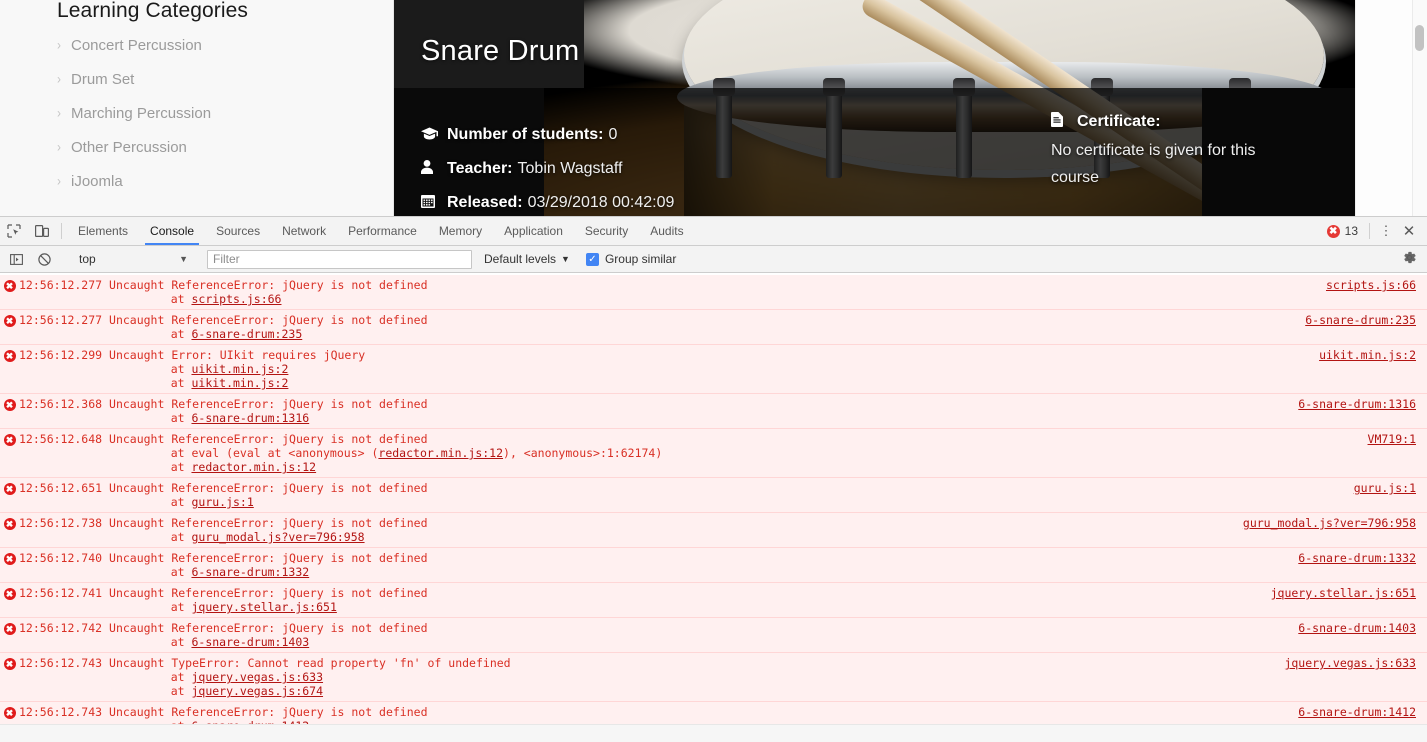  I want to click on console-stack-line: at jquery.vegas.js:674, so click(233, 691).